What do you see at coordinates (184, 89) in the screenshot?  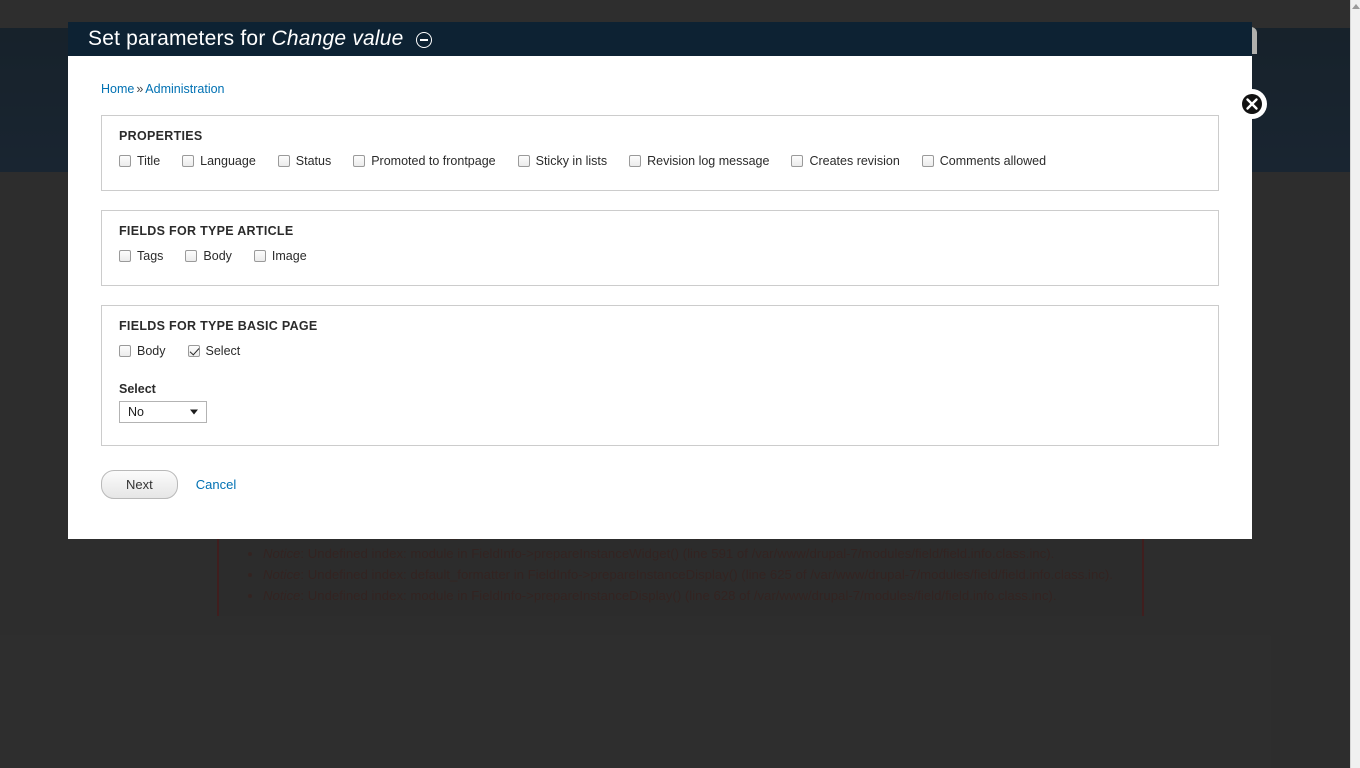 I see `breadcrumb-link-administration: Administration` at bounding box center [184, 89].